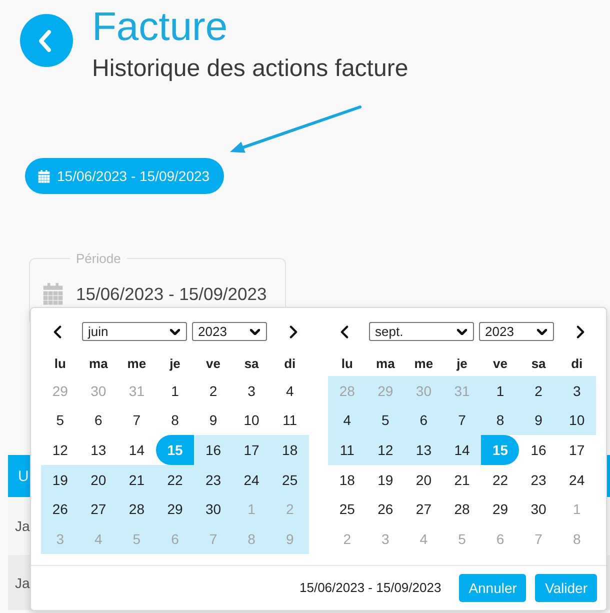 The height and width of the screenshot is (613, 610). Describe the element at coordinates (134, 331) in the screenshot. I see `month-select: juin` at that location.